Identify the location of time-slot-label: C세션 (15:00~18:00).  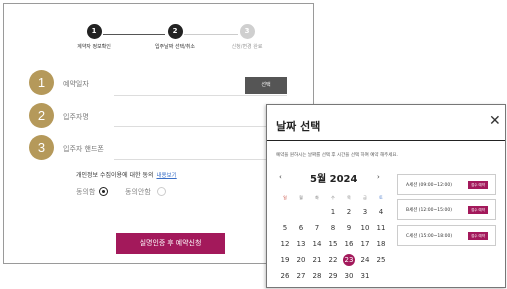
(429, 236).